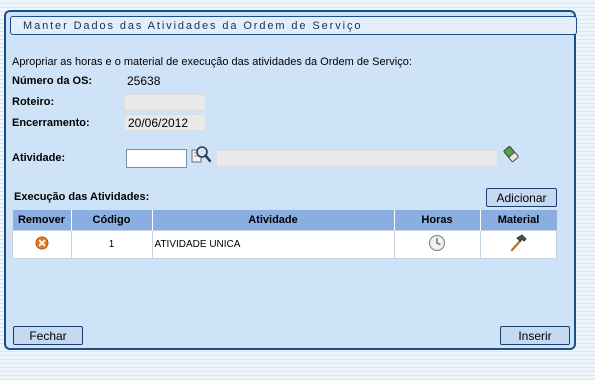  Describe the element at coordinates (201, 155) in the screenshot. I see `magnifier-icon` at that location.